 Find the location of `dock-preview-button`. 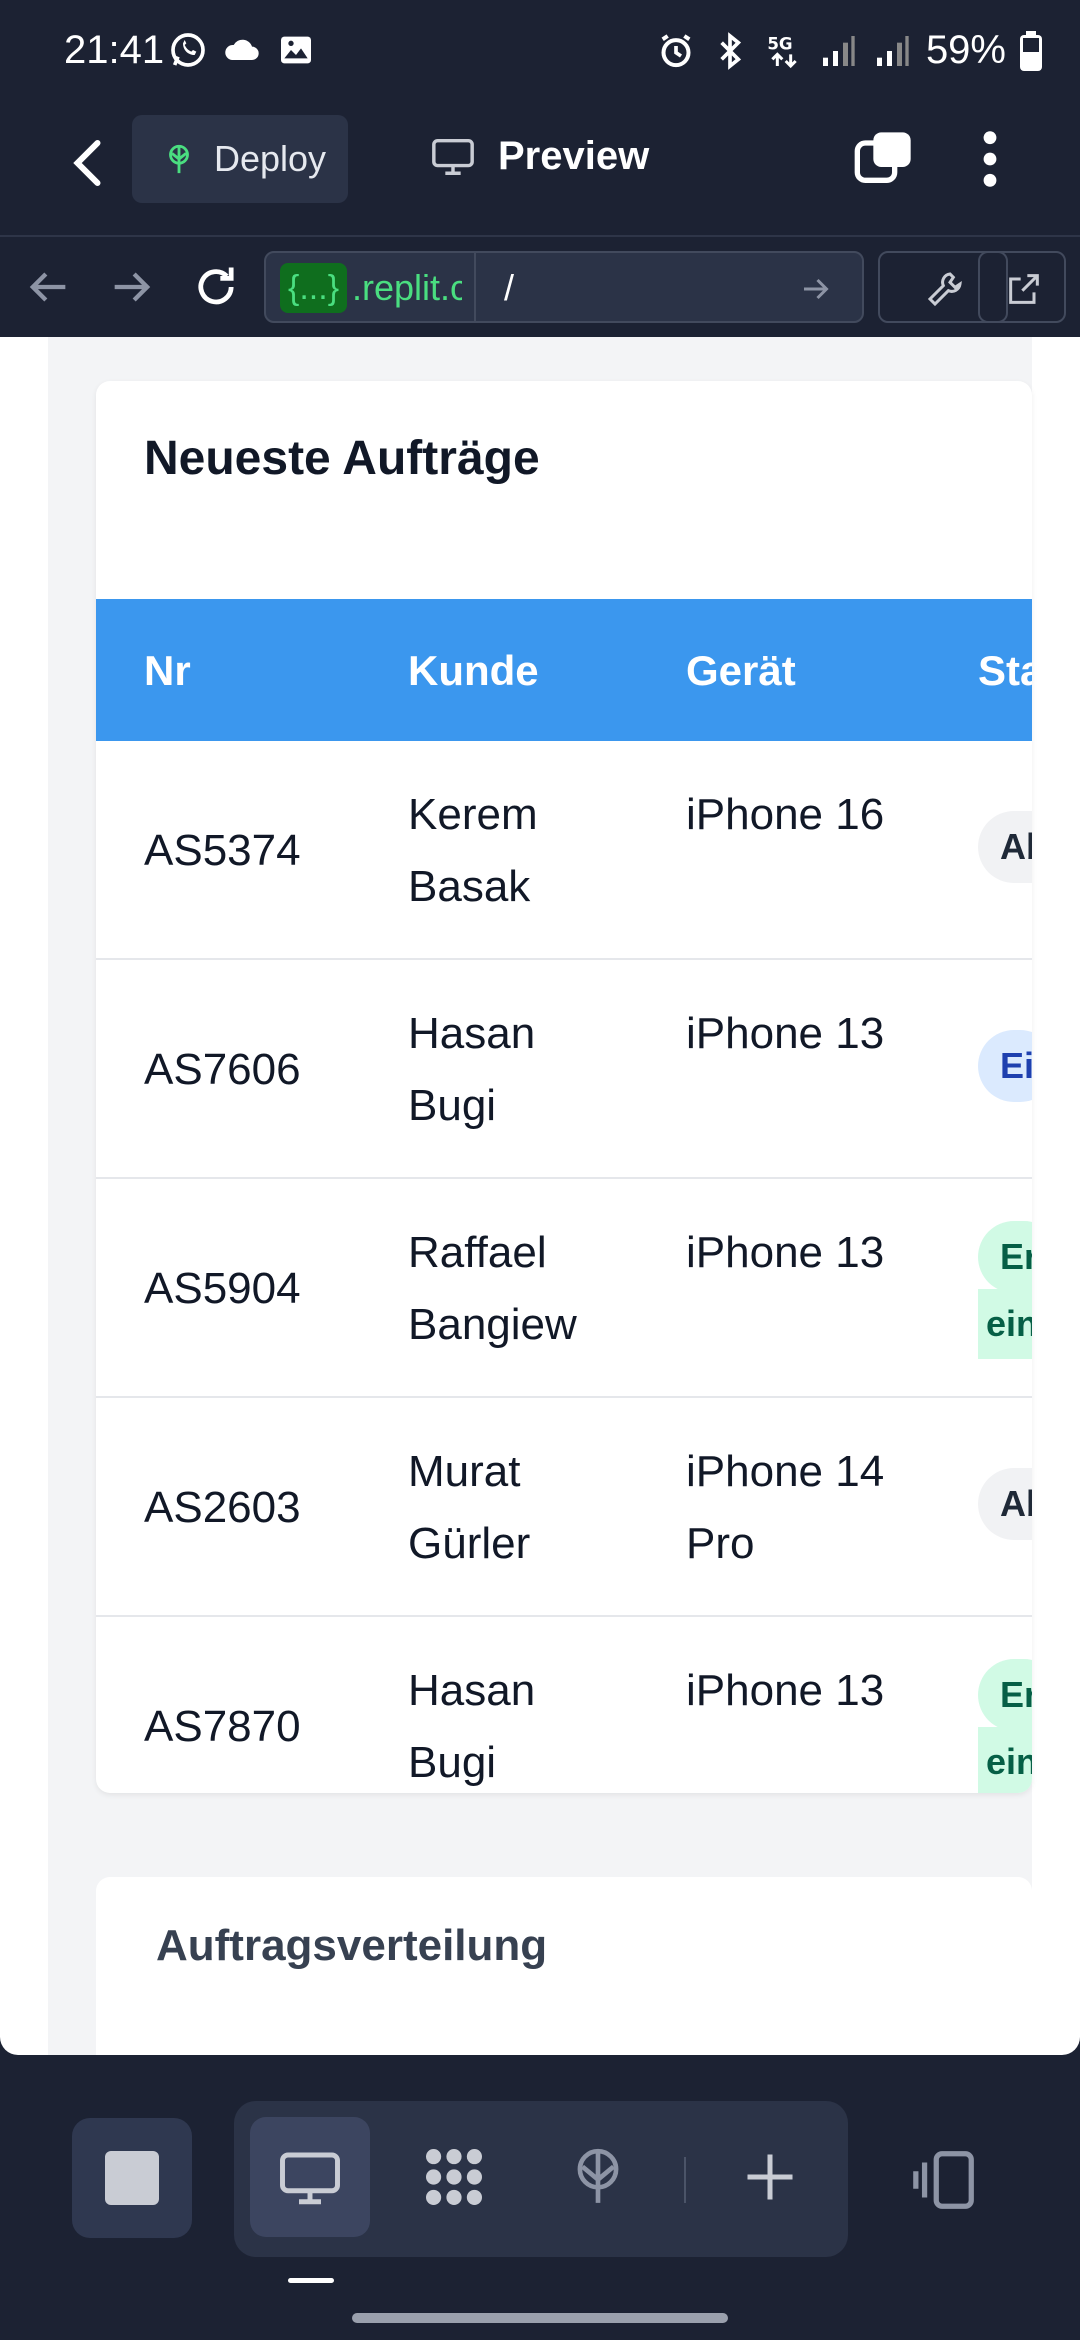

dock-preview-button is located at coordinates (310, 2177).